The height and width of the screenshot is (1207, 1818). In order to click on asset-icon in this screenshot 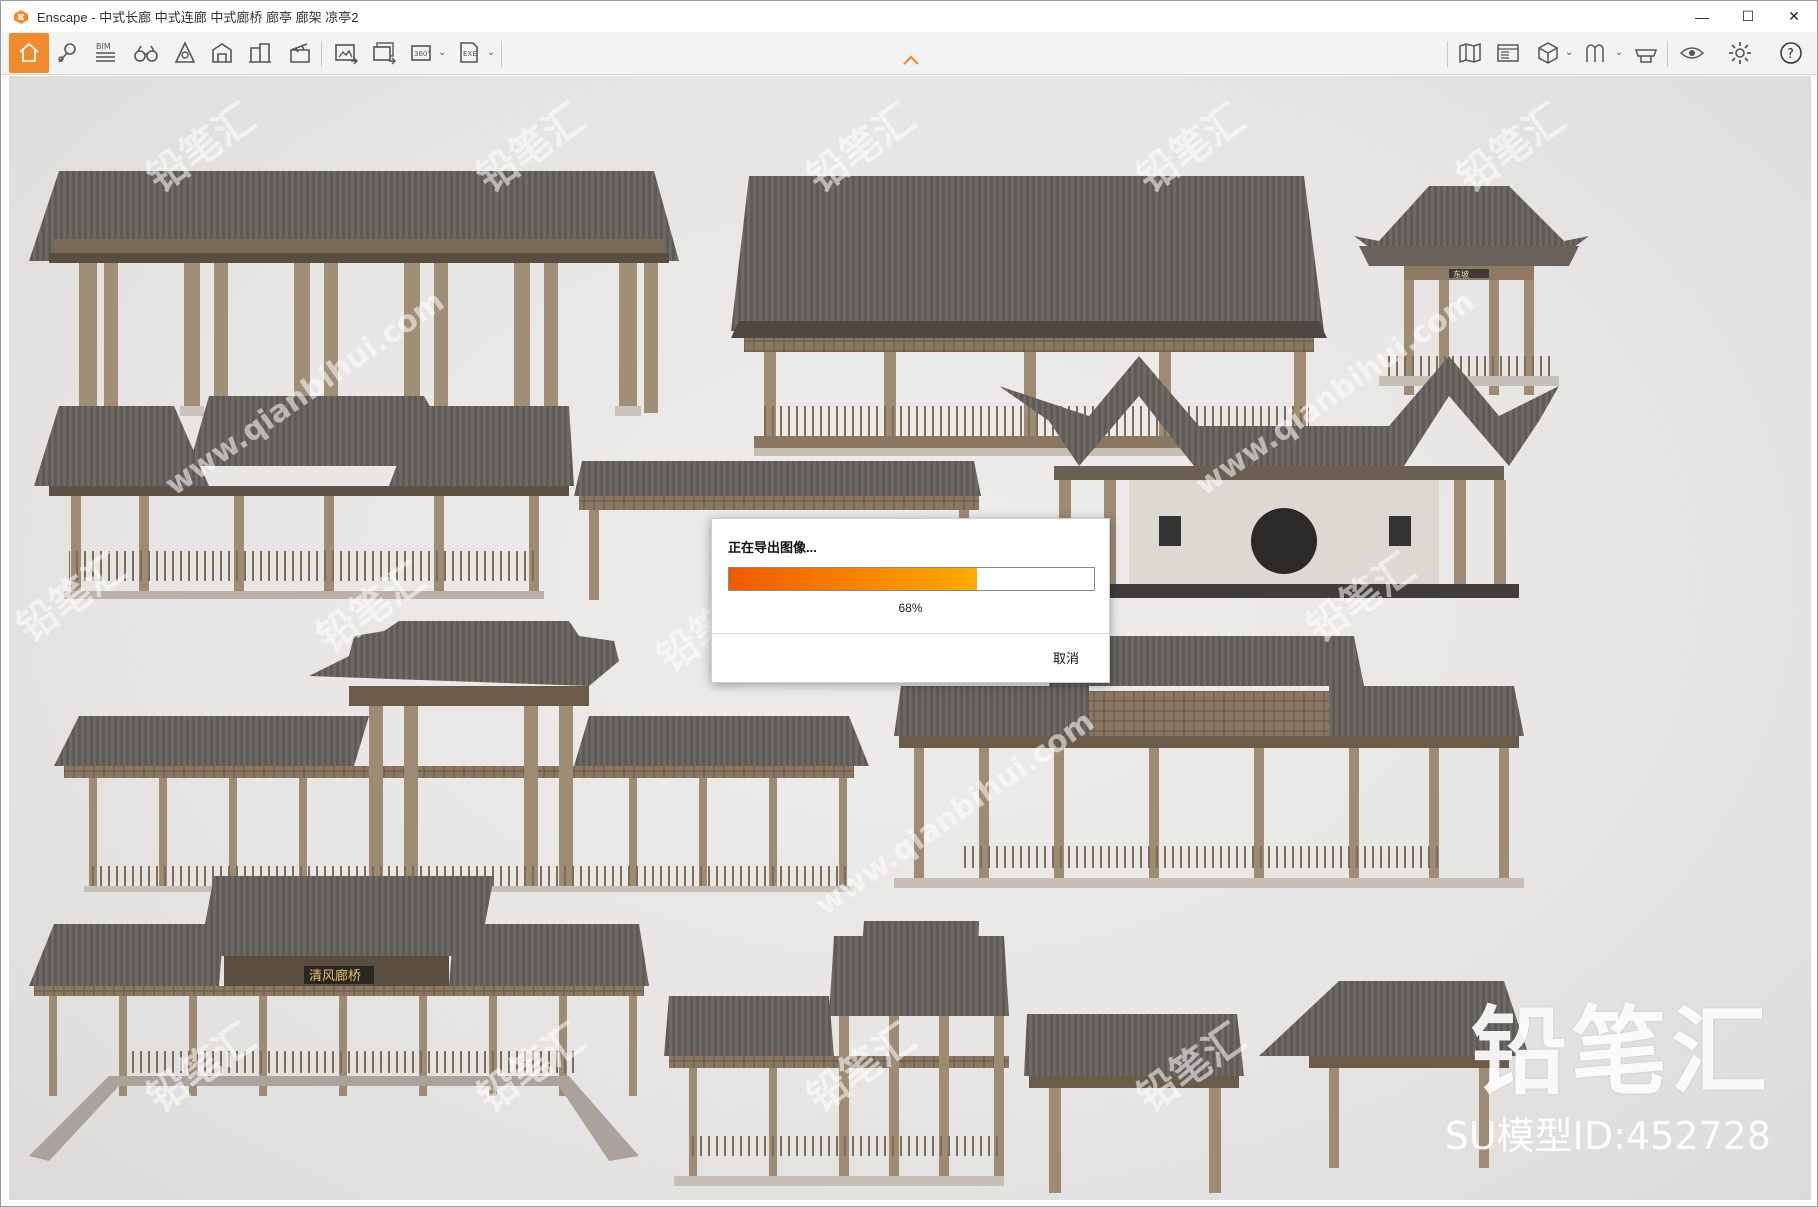, I will do `click(222, 53)`.